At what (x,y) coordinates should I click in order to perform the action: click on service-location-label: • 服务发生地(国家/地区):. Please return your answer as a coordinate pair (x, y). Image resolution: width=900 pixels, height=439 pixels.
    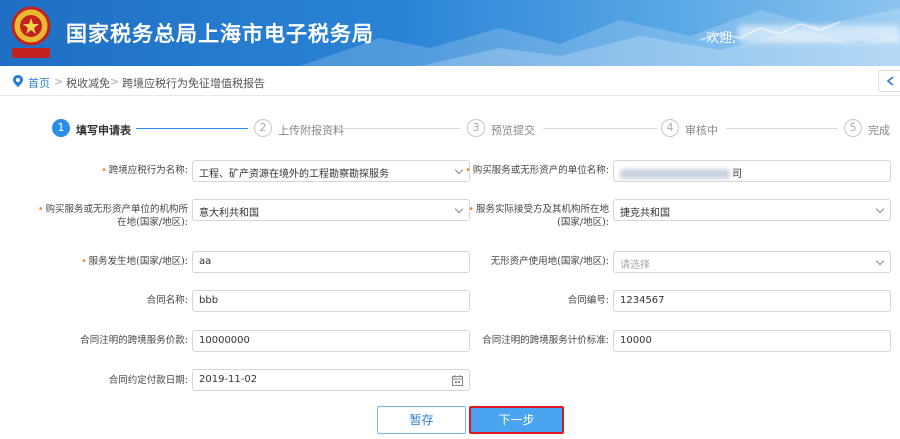
    Looking at the image, I should click on (134, 261).